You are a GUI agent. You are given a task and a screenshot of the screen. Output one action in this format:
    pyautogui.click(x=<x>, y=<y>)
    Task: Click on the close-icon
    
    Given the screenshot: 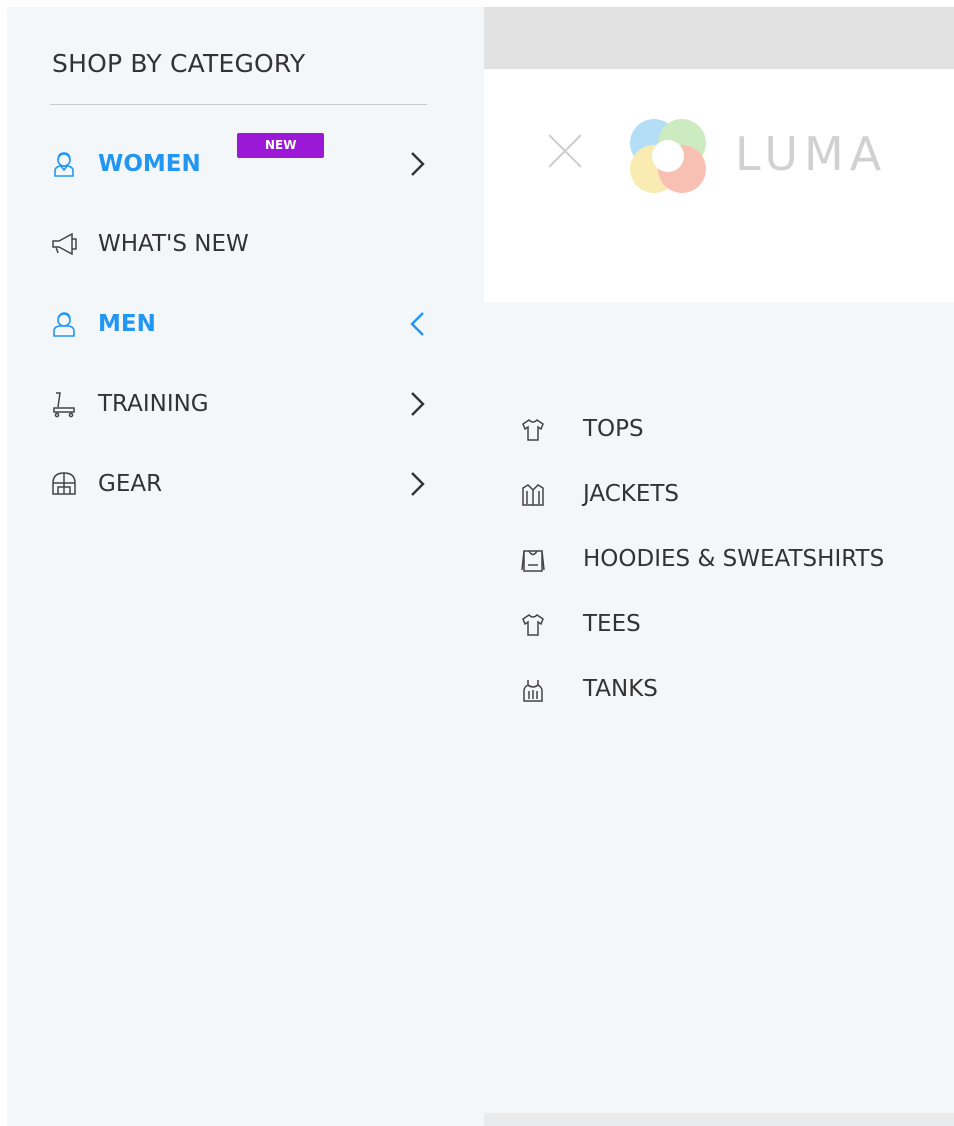 What is the action you would take?
    pyautogui.click(x=565, y=151)
    